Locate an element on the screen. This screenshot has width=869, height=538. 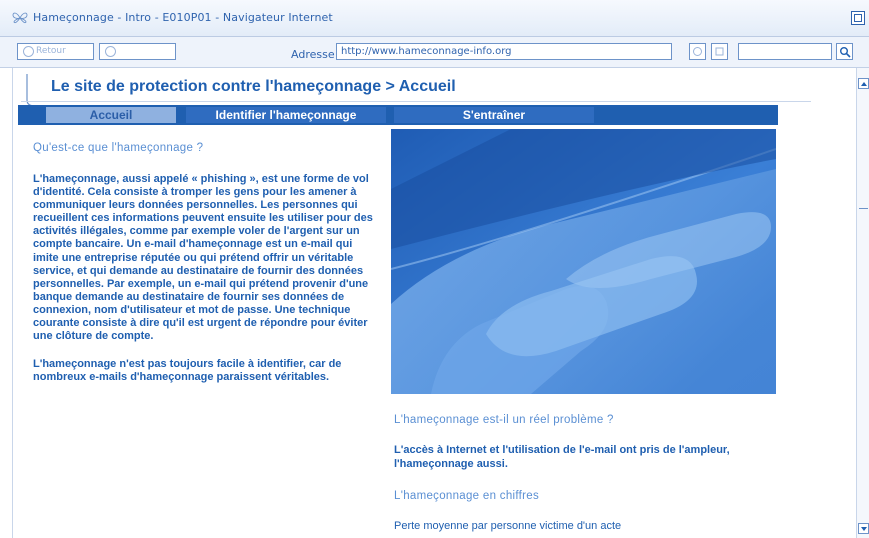
scroll-up-arrow-icon is located at coordinates (863, 83).